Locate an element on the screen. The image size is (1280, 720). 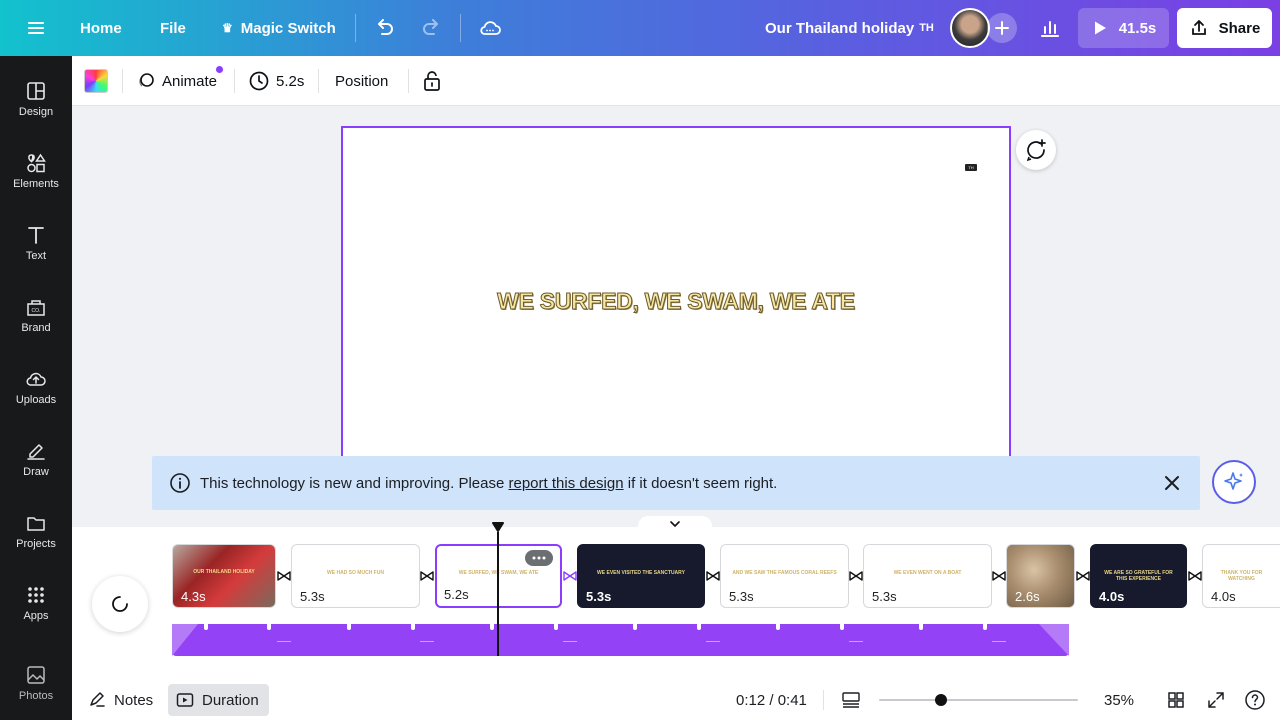
page-caption: WE EVEN VISITED THE SANCTUARY is located at coordinates (641, 573).